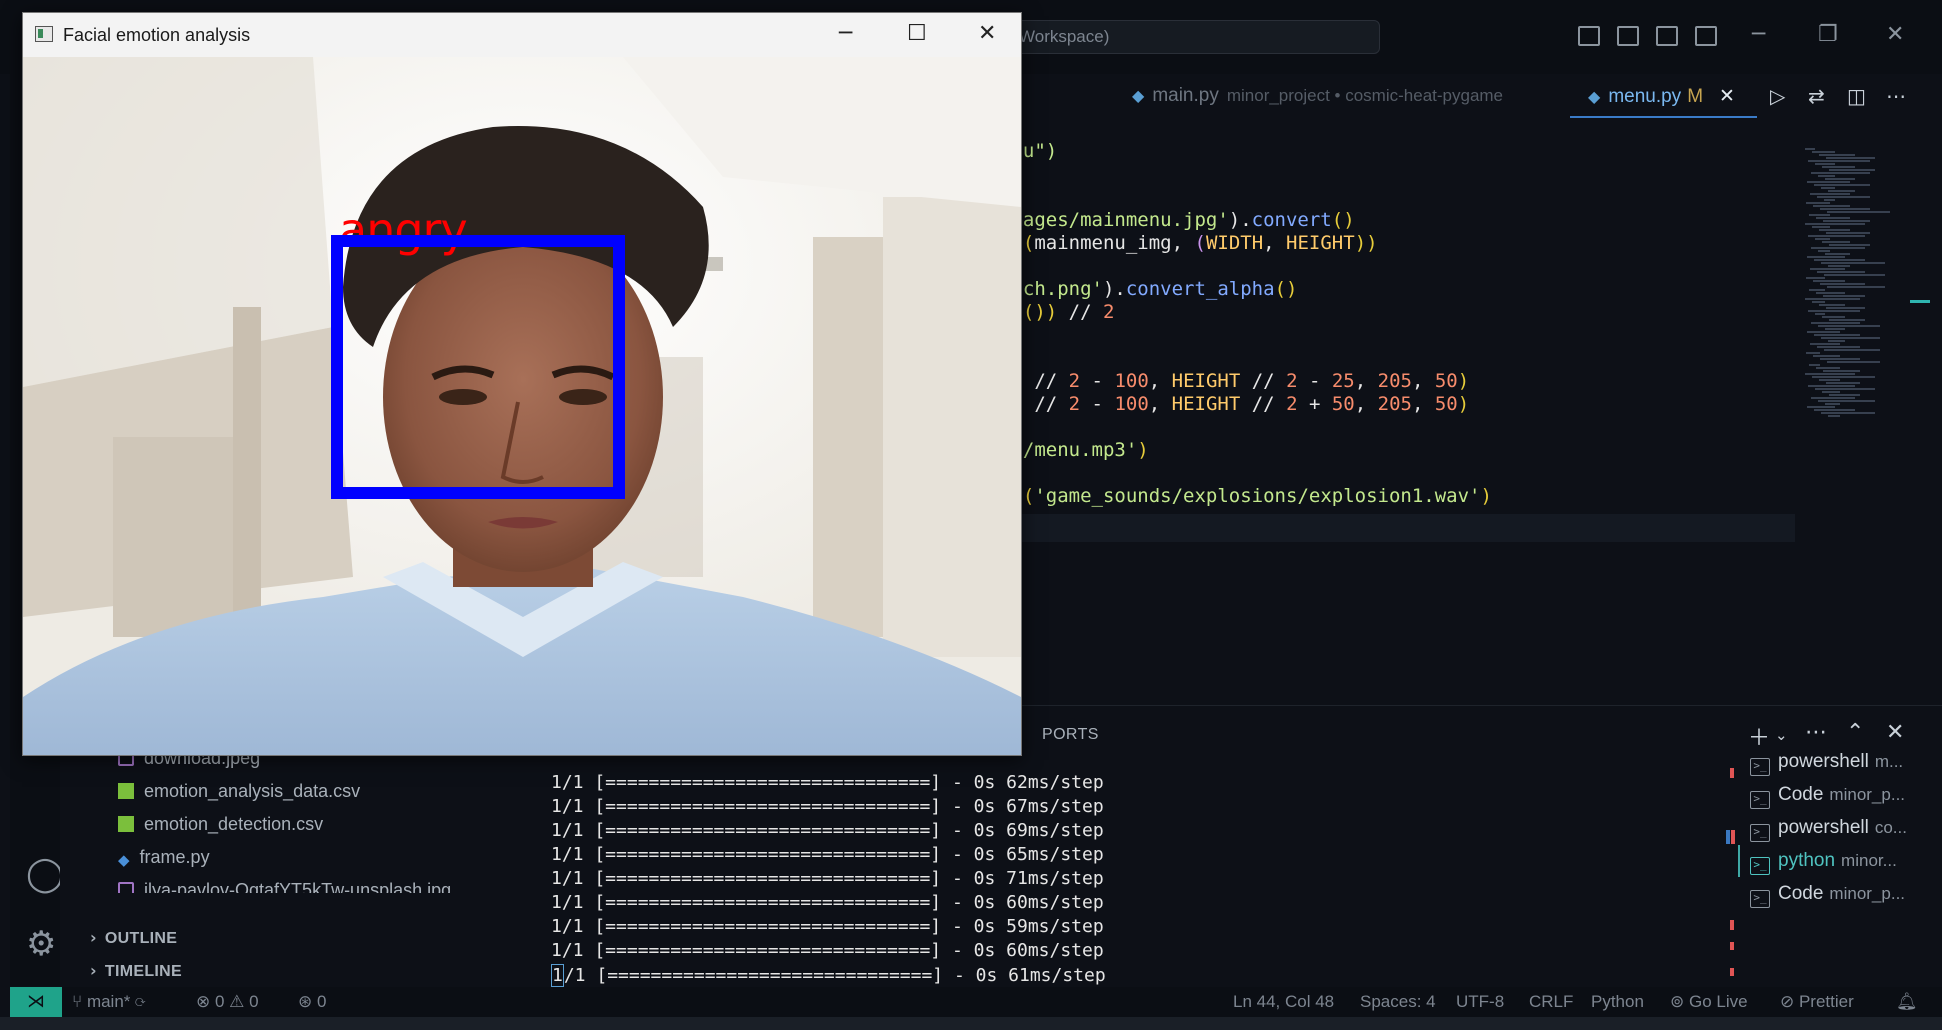 The height and width of the screenshot is (1030, 1942). I want to click on file-name: emotion_detection.csv, so click(234, 824).